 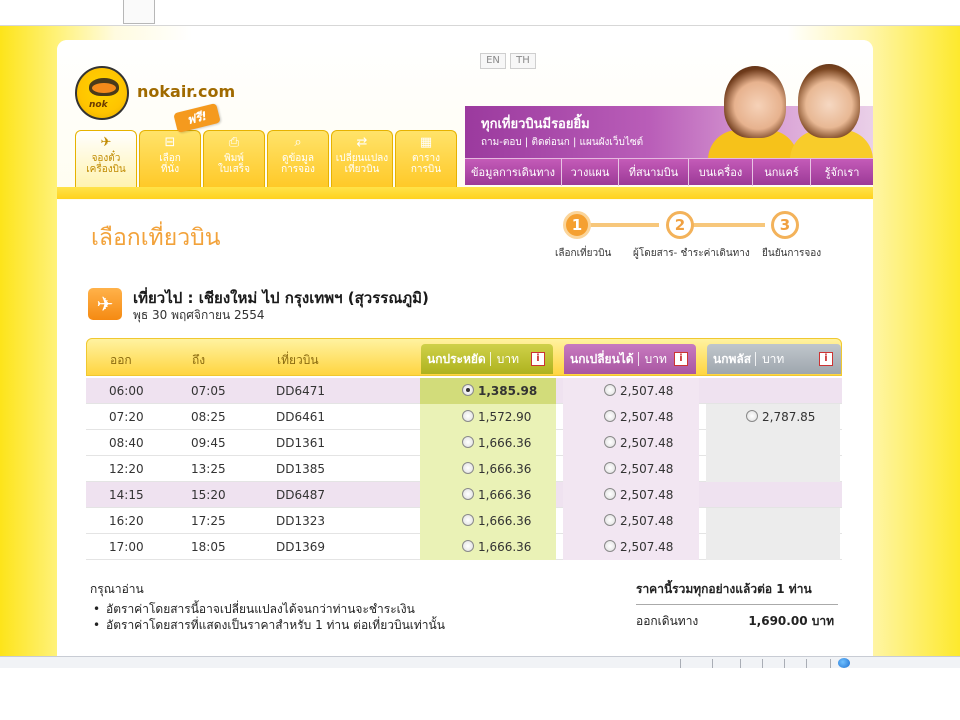 I want to click on hostess-face, so click(x=829, y=101).